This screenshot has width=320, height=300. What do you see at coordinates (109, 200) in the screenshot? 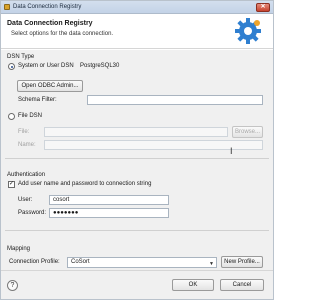
I see `user-input: cosort` at bounding box center [109, 200].